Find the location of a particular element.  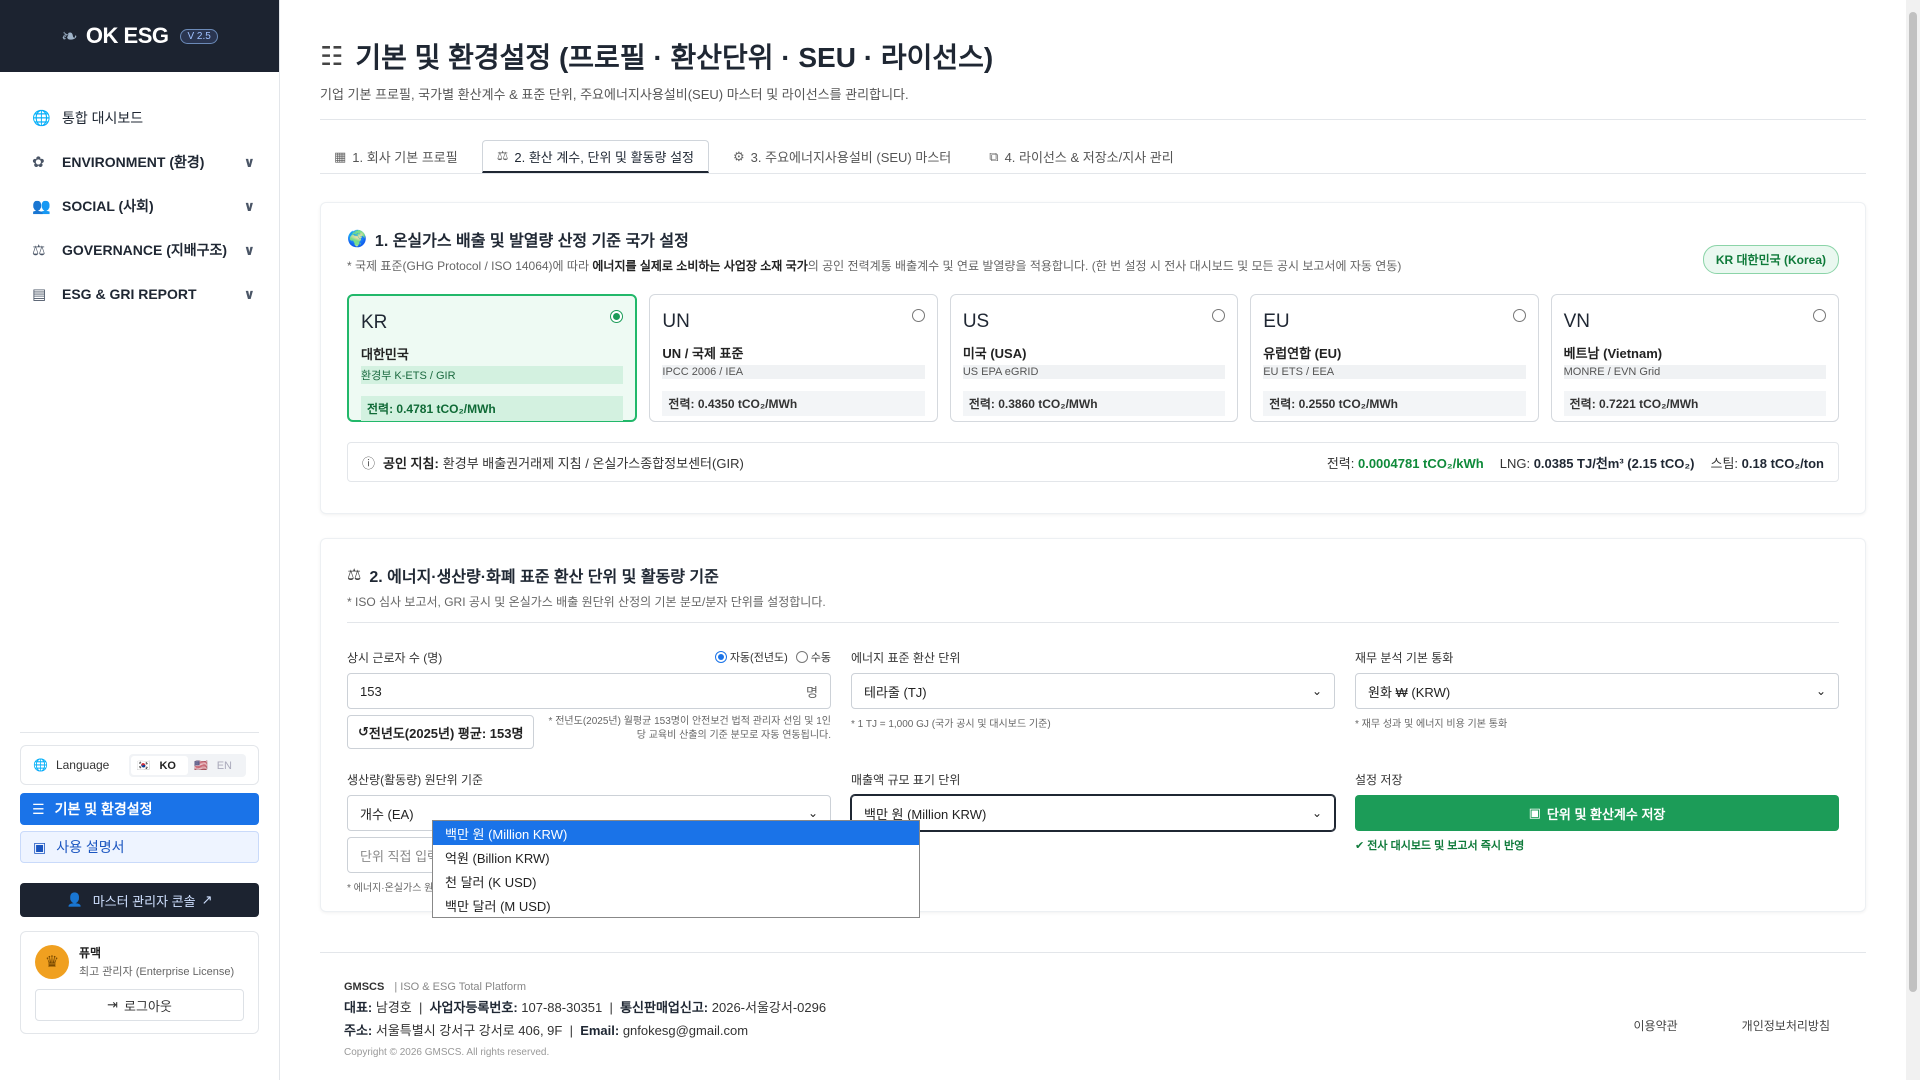

logout-icon: ⇥ is located at coordinates (113, 1004).